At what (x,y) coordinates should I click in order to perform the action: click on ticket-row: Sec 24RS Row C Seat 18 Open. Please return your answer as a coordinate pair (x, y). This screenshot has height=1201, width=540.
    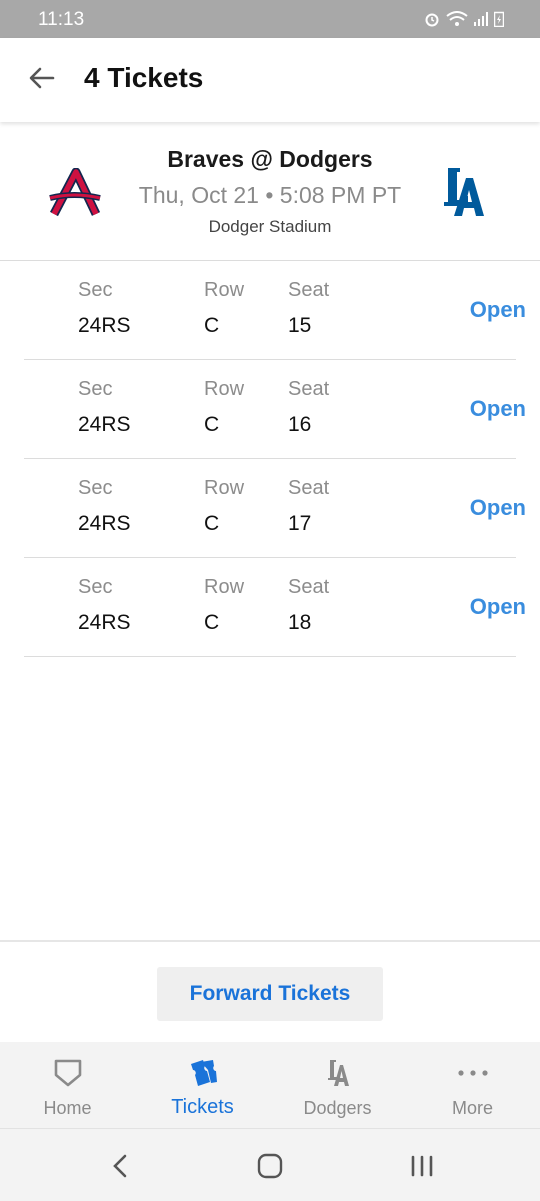
    Looking at the image, I should click on (275, 607).